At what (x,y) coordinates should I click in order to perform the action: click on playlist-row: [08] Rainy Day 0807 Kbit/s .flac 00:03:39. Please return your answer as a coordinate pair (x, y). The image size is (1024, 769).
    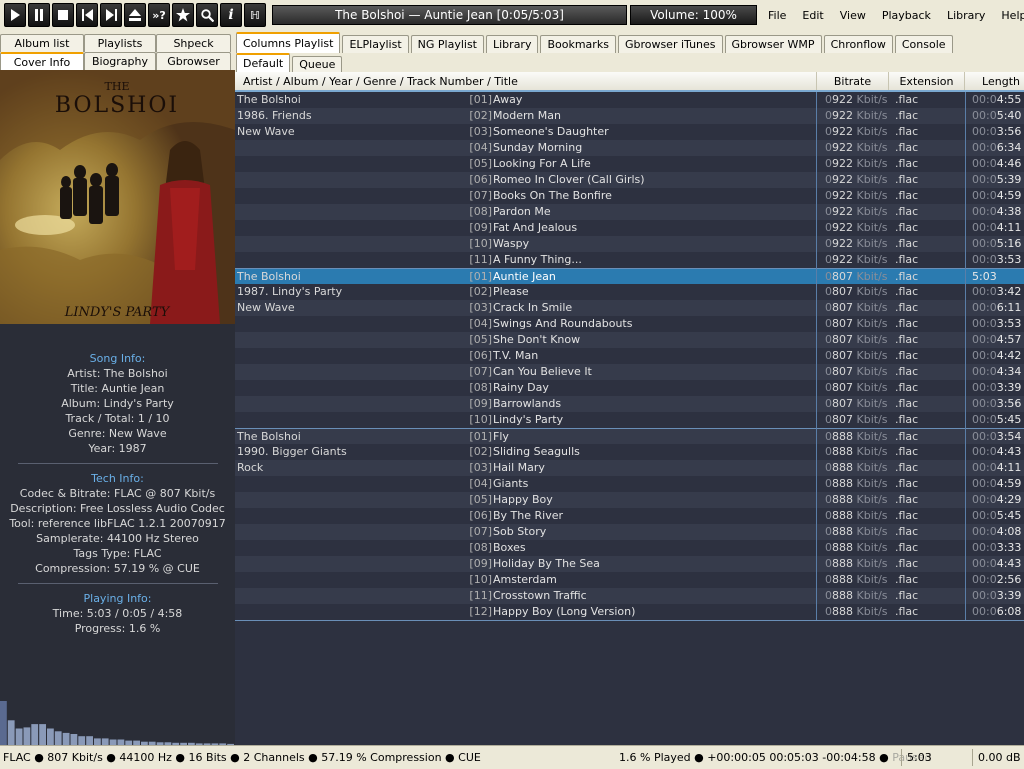
    Looking at the image, I should click on (629, 388).